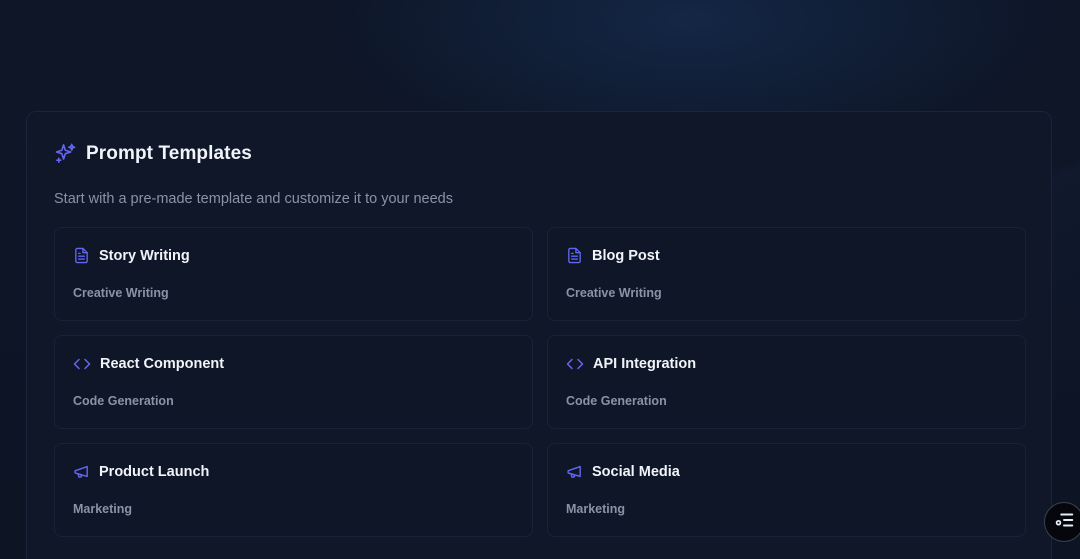  What do you see at coordinates (162, 364) in the screenshot?
I see `template-title: React Component` at bounding box center [162, 364].